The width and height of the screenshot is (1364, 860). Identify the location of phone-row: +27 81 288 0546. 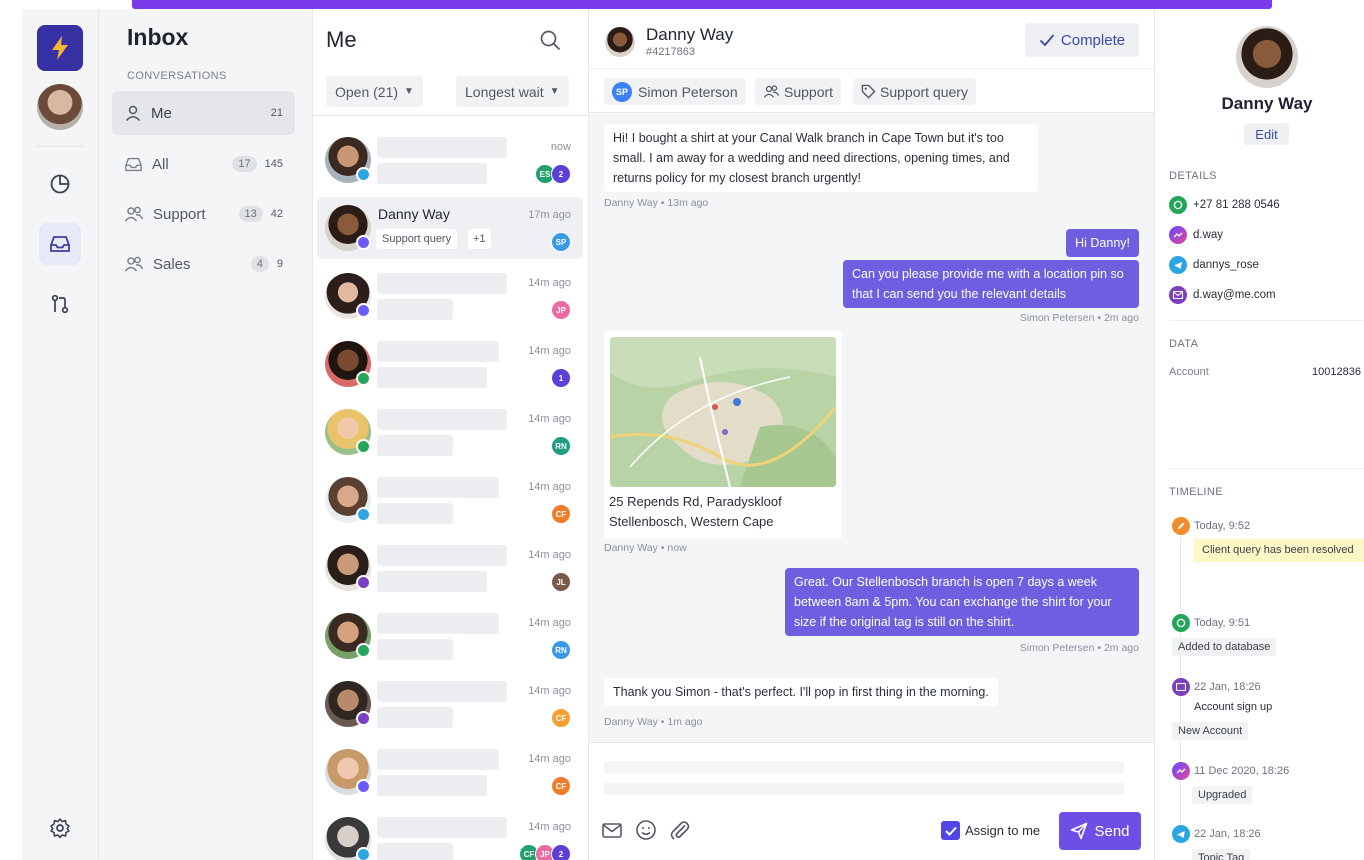
(1224, 205).